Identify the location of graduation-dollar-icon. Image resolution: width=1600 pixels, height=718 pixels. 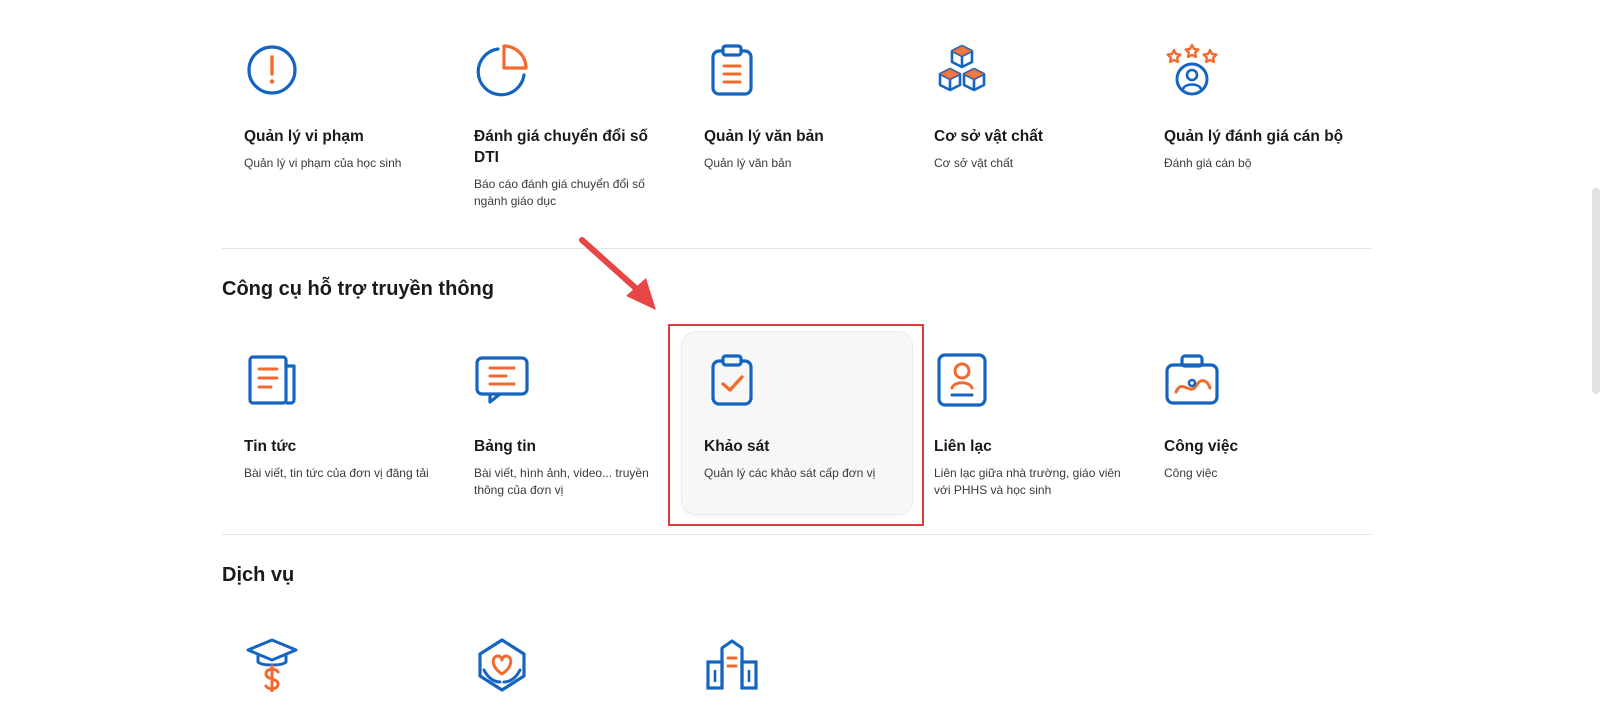
(272, 664).